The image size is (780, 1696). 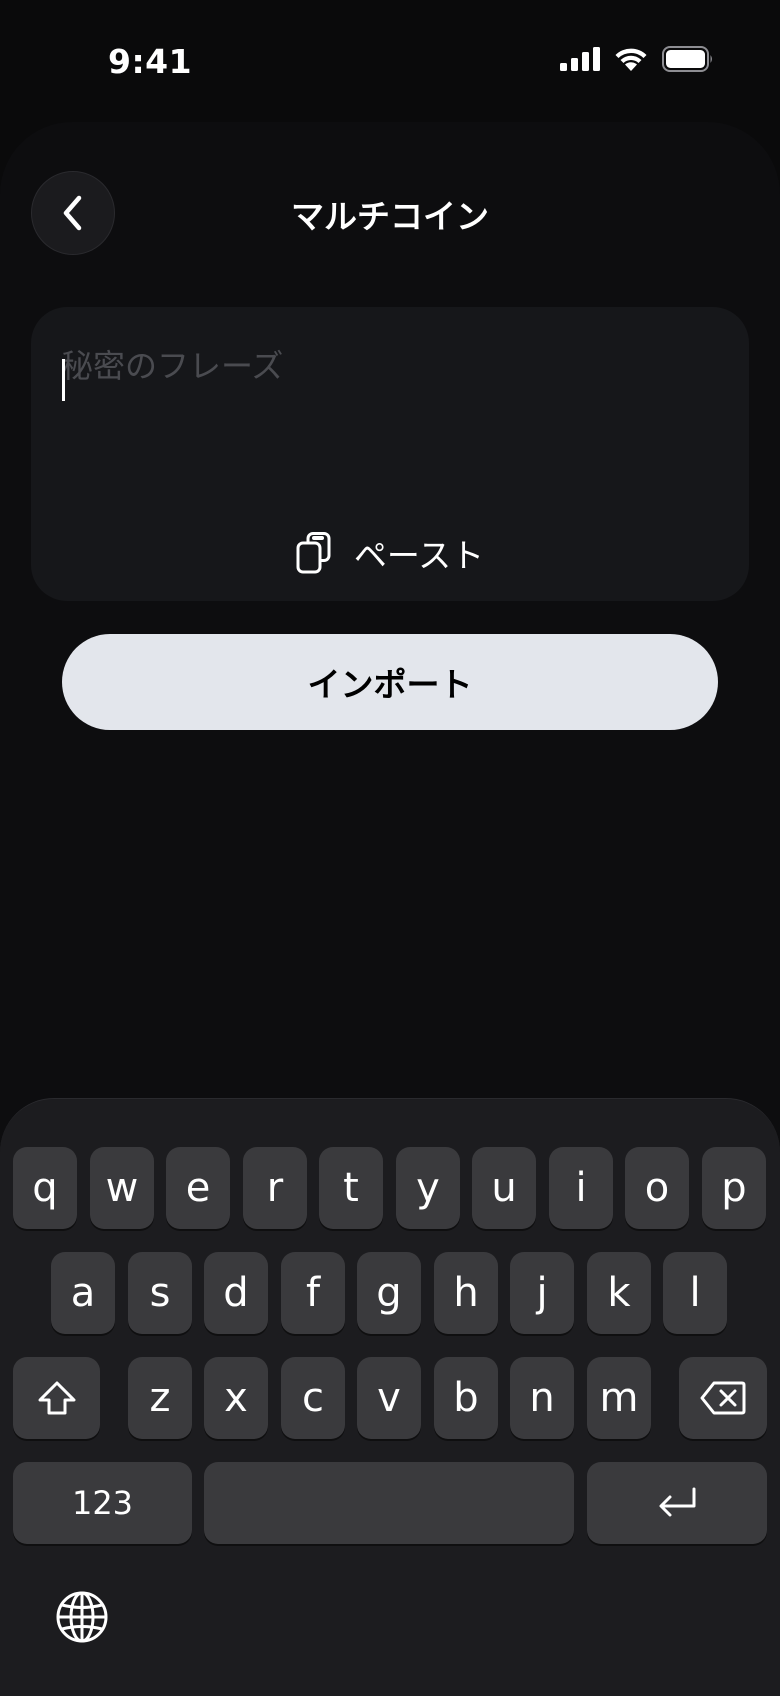 I want to click on text-caret, so click(x=63, y=380).